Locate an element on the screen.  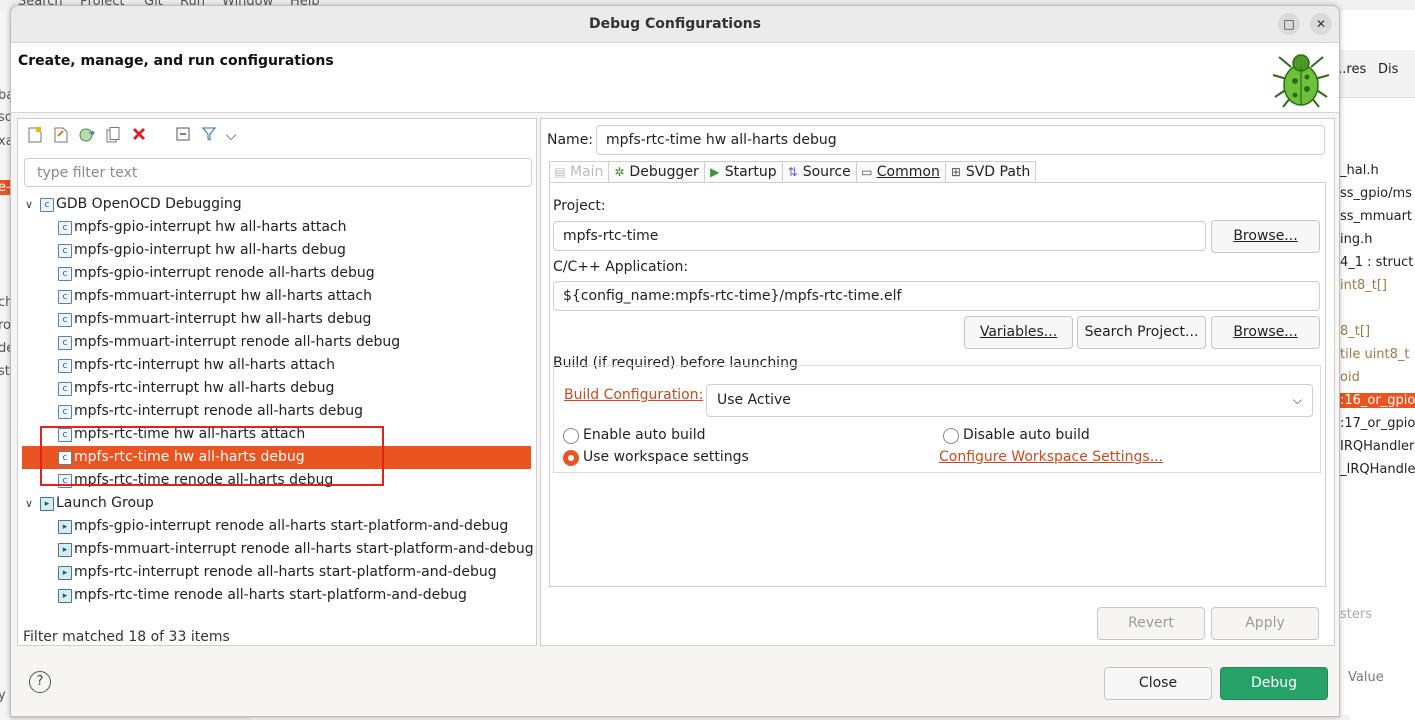
bg-text: ch is located at coordinates (5, 302).